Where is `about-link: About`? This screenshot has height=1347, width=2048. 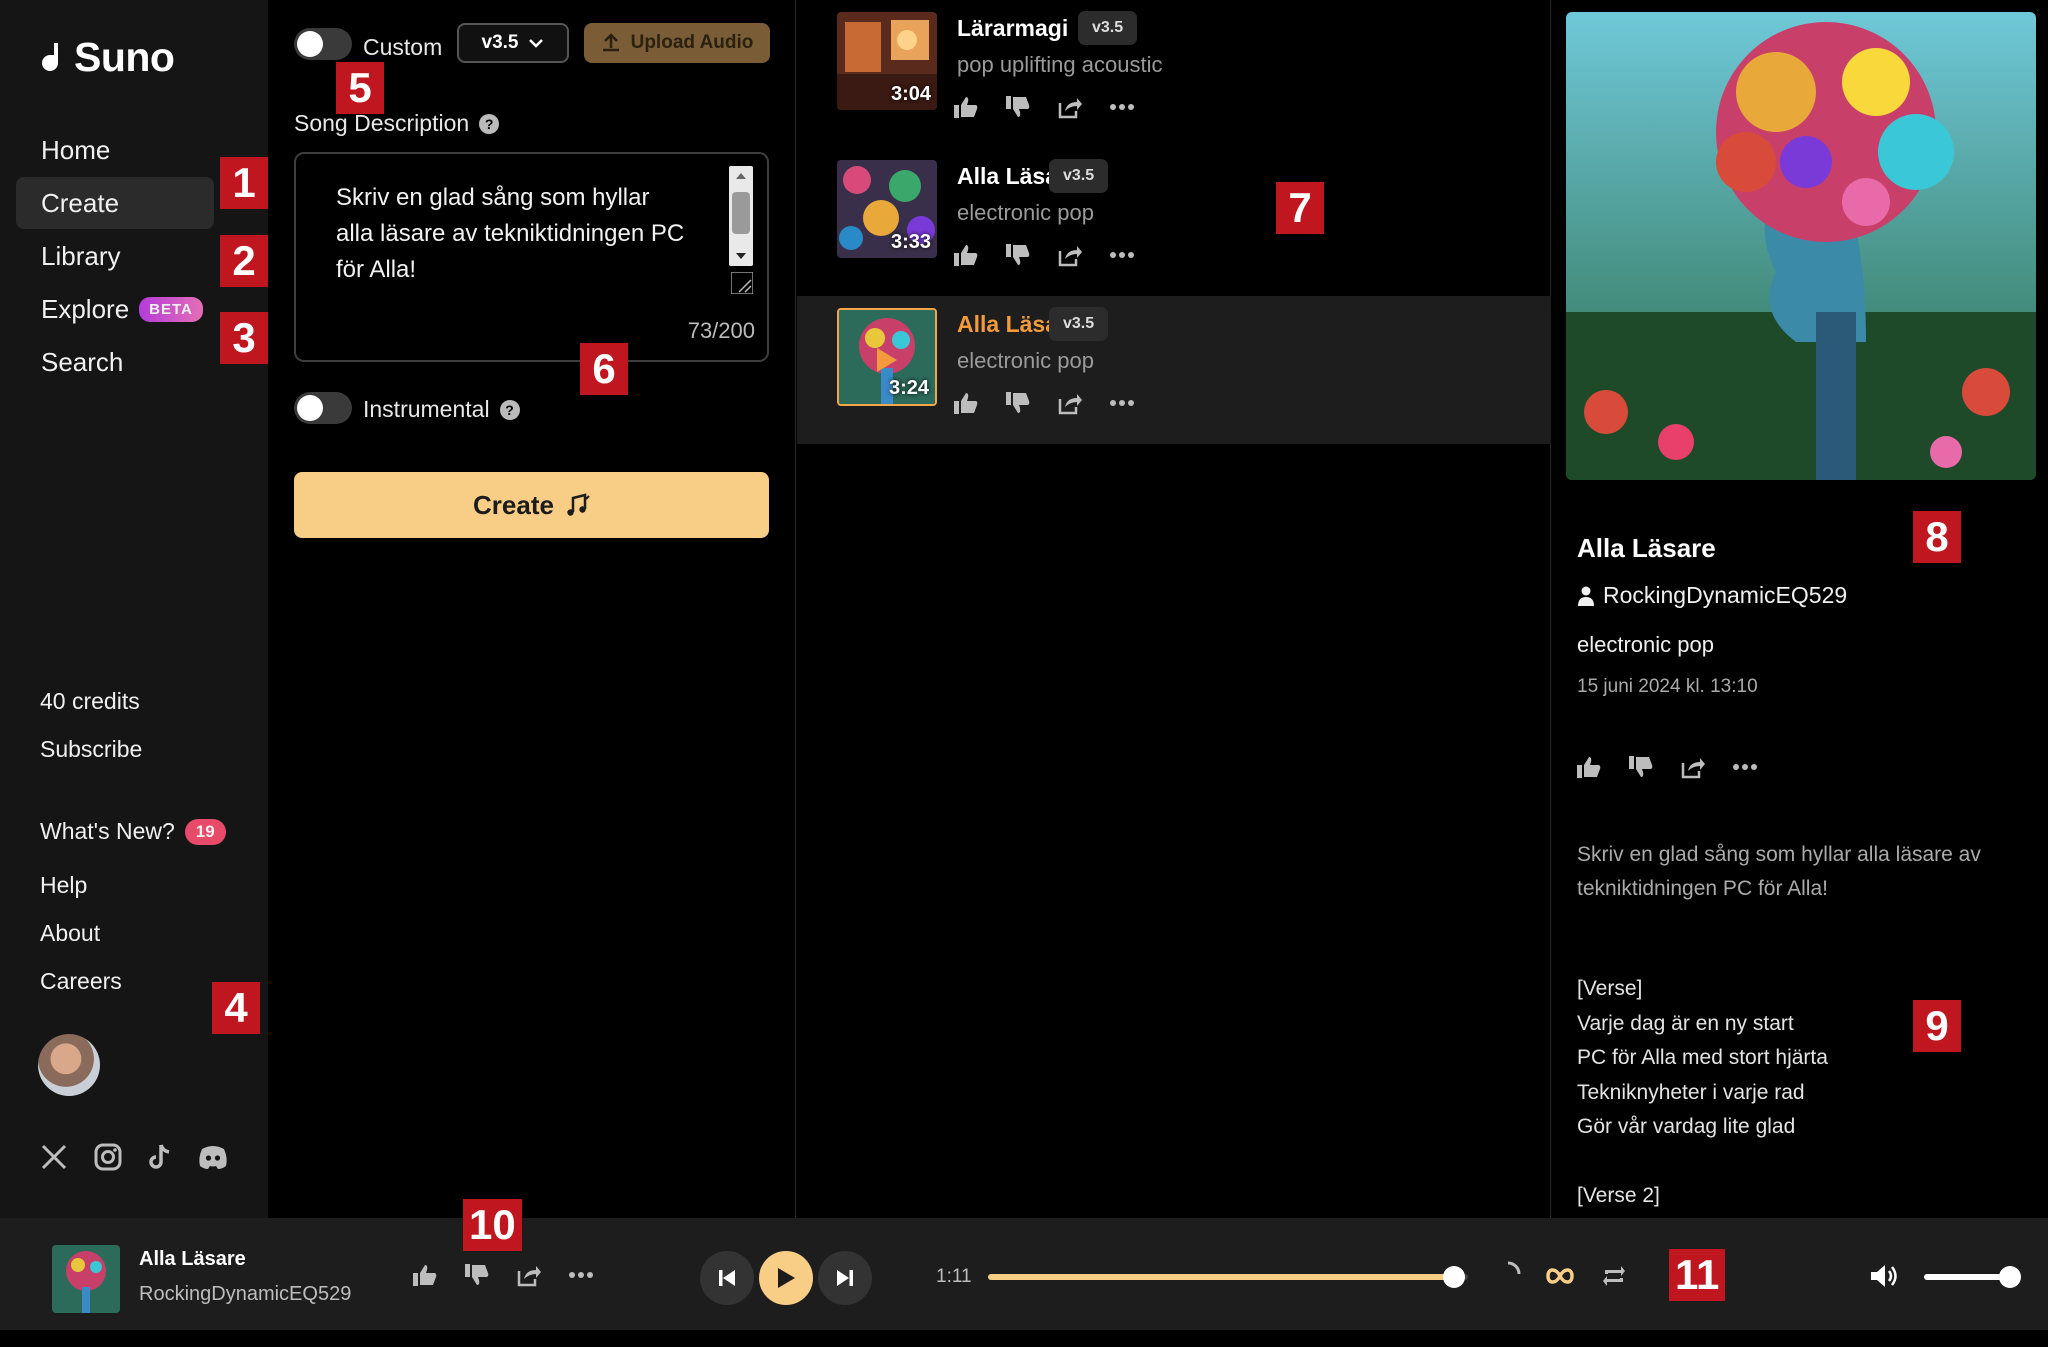 about-link: About is located at coordinates (70, 933).